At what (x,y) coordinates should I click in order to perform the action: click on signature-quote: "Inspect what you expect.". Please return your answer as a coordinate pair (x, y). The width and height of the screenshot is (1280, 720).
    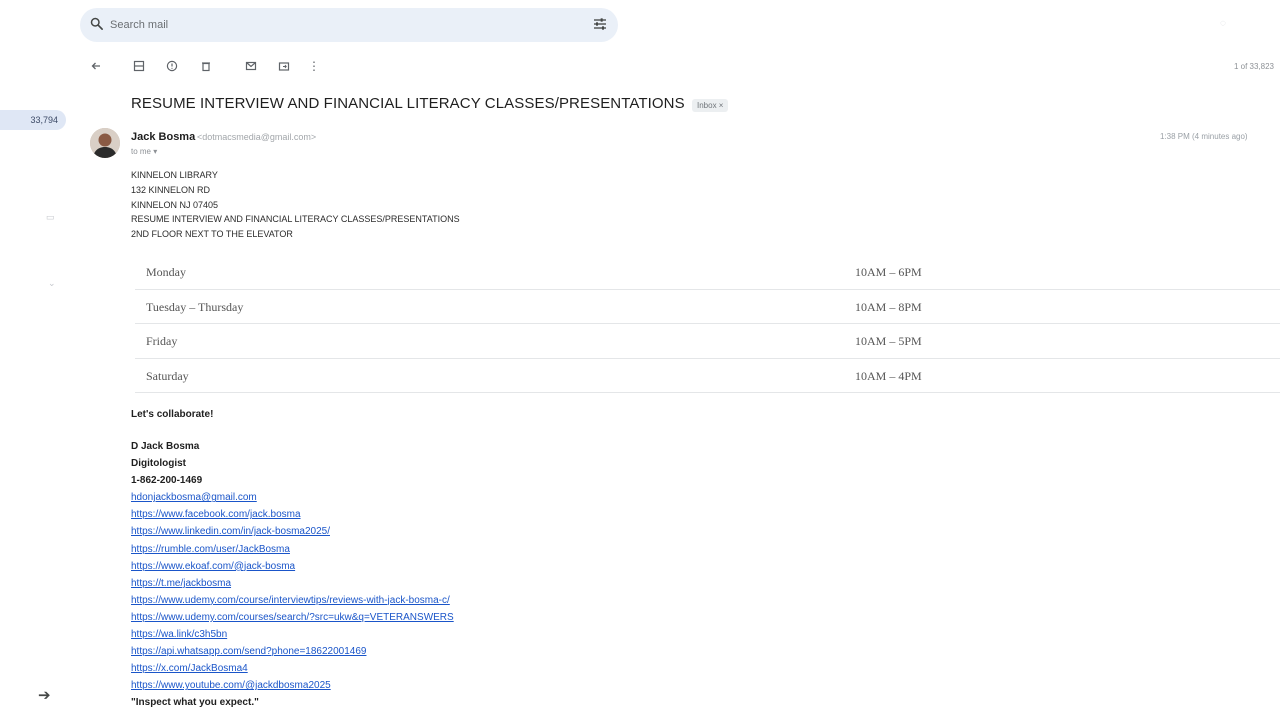
    Looking at the image, I should click on (195, 703).